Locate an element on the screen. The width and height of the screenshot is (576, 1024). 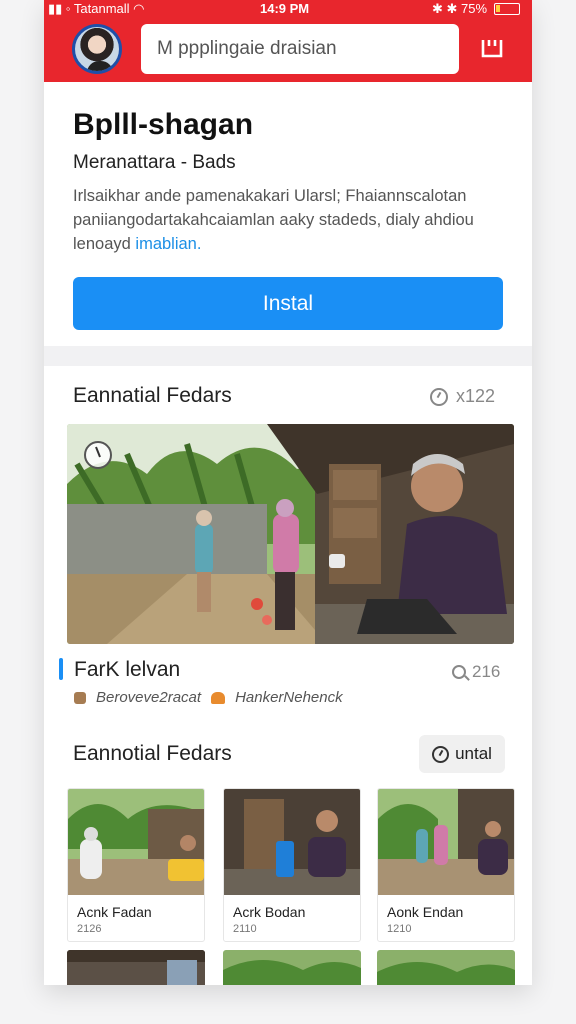
tile-count: 1210 is located at coordinates (399, 929).